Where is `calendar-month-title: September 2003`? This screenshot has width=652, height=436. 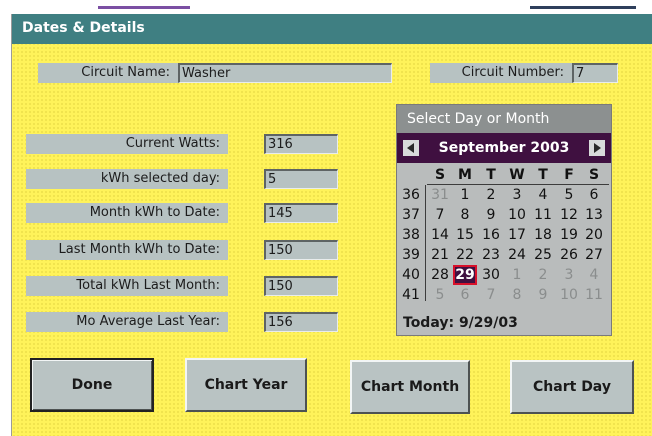
calendar-month-title: September 2003 is located at coordinates (504, 148).